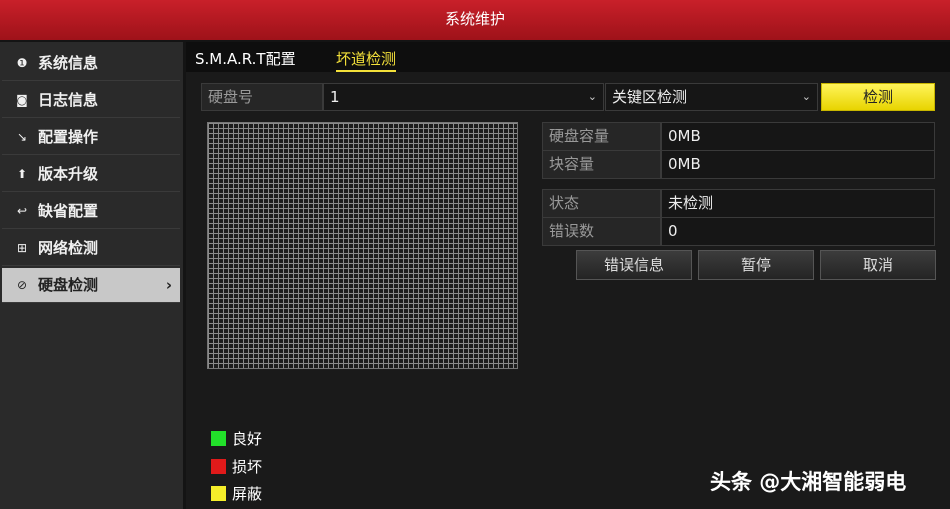 The height and width of the screenshot is (509, 950). I want to click on disk-capacity-value: 0MB, so click(798, 136).